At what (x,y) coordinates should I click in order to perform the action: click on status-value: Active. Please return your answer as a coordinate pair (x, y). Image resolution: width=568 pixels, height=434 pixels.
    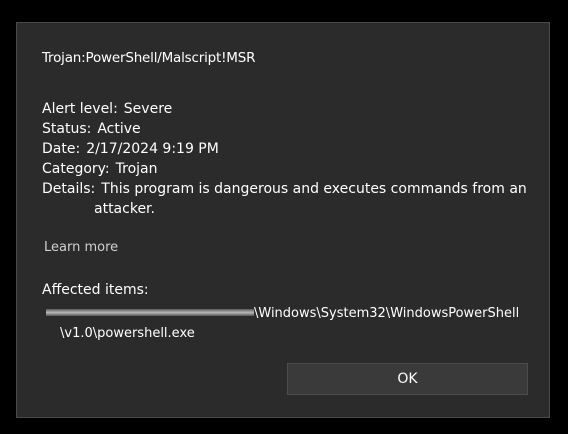
    Looking at the image, I should click on (119, 129).